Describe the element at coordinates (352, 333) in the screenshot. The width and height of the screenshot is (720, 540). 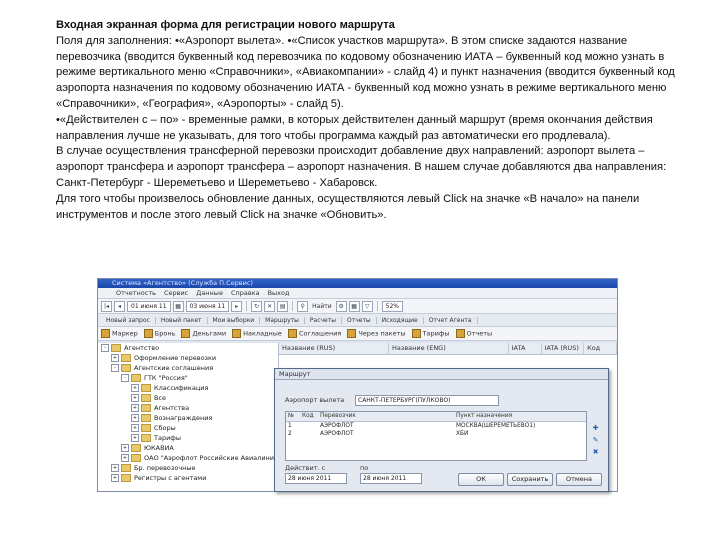
I see `package-icon` at that location.